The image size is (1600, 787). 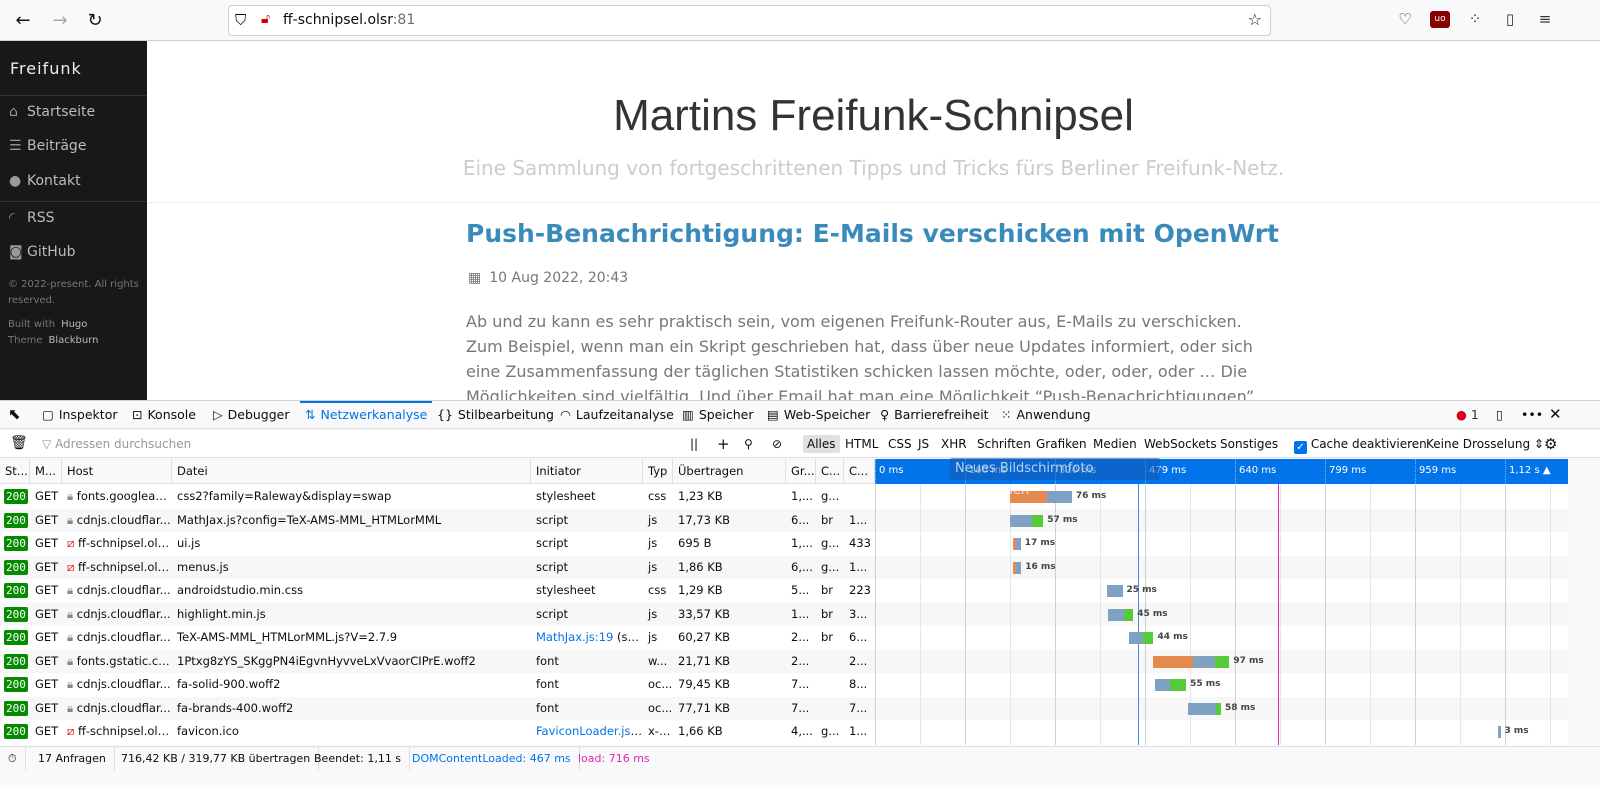 I want to click on filter-schriften: Schriften, so click(x=1004, y=444).